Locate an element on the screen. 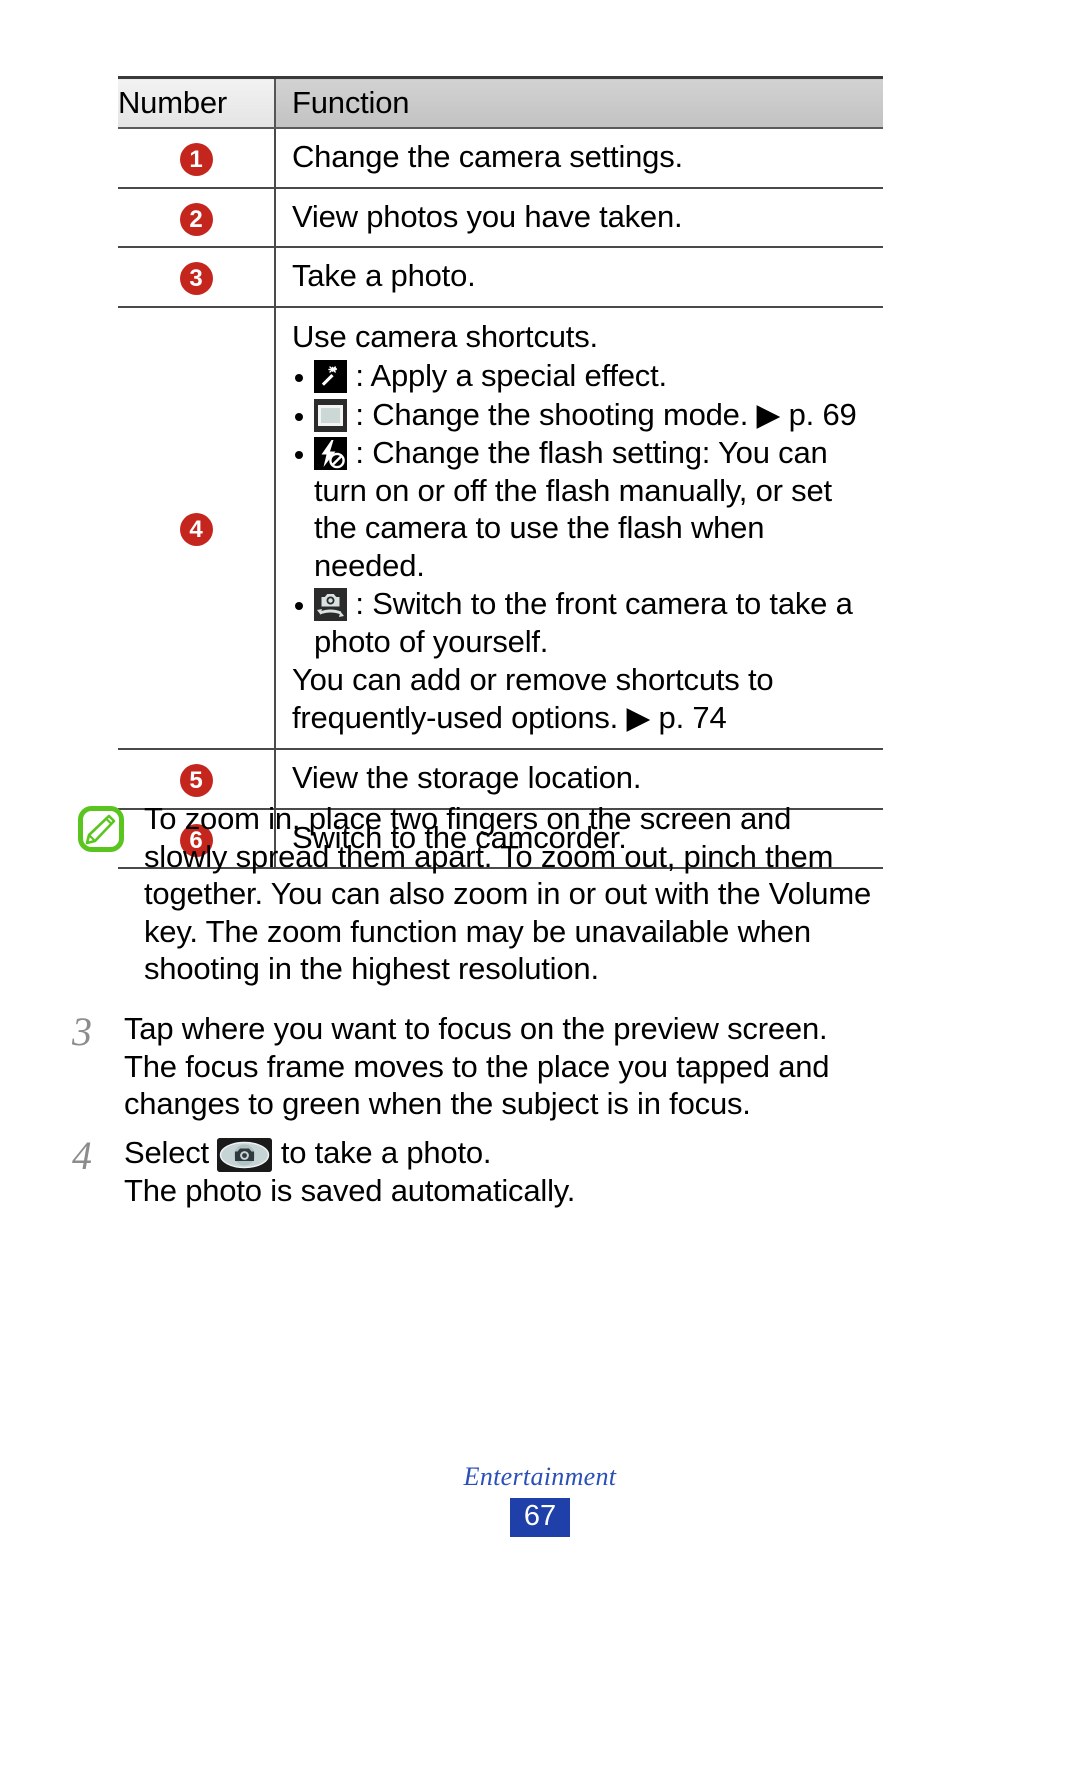  number-badge-4: 4 is located at coordinates (196, 530).